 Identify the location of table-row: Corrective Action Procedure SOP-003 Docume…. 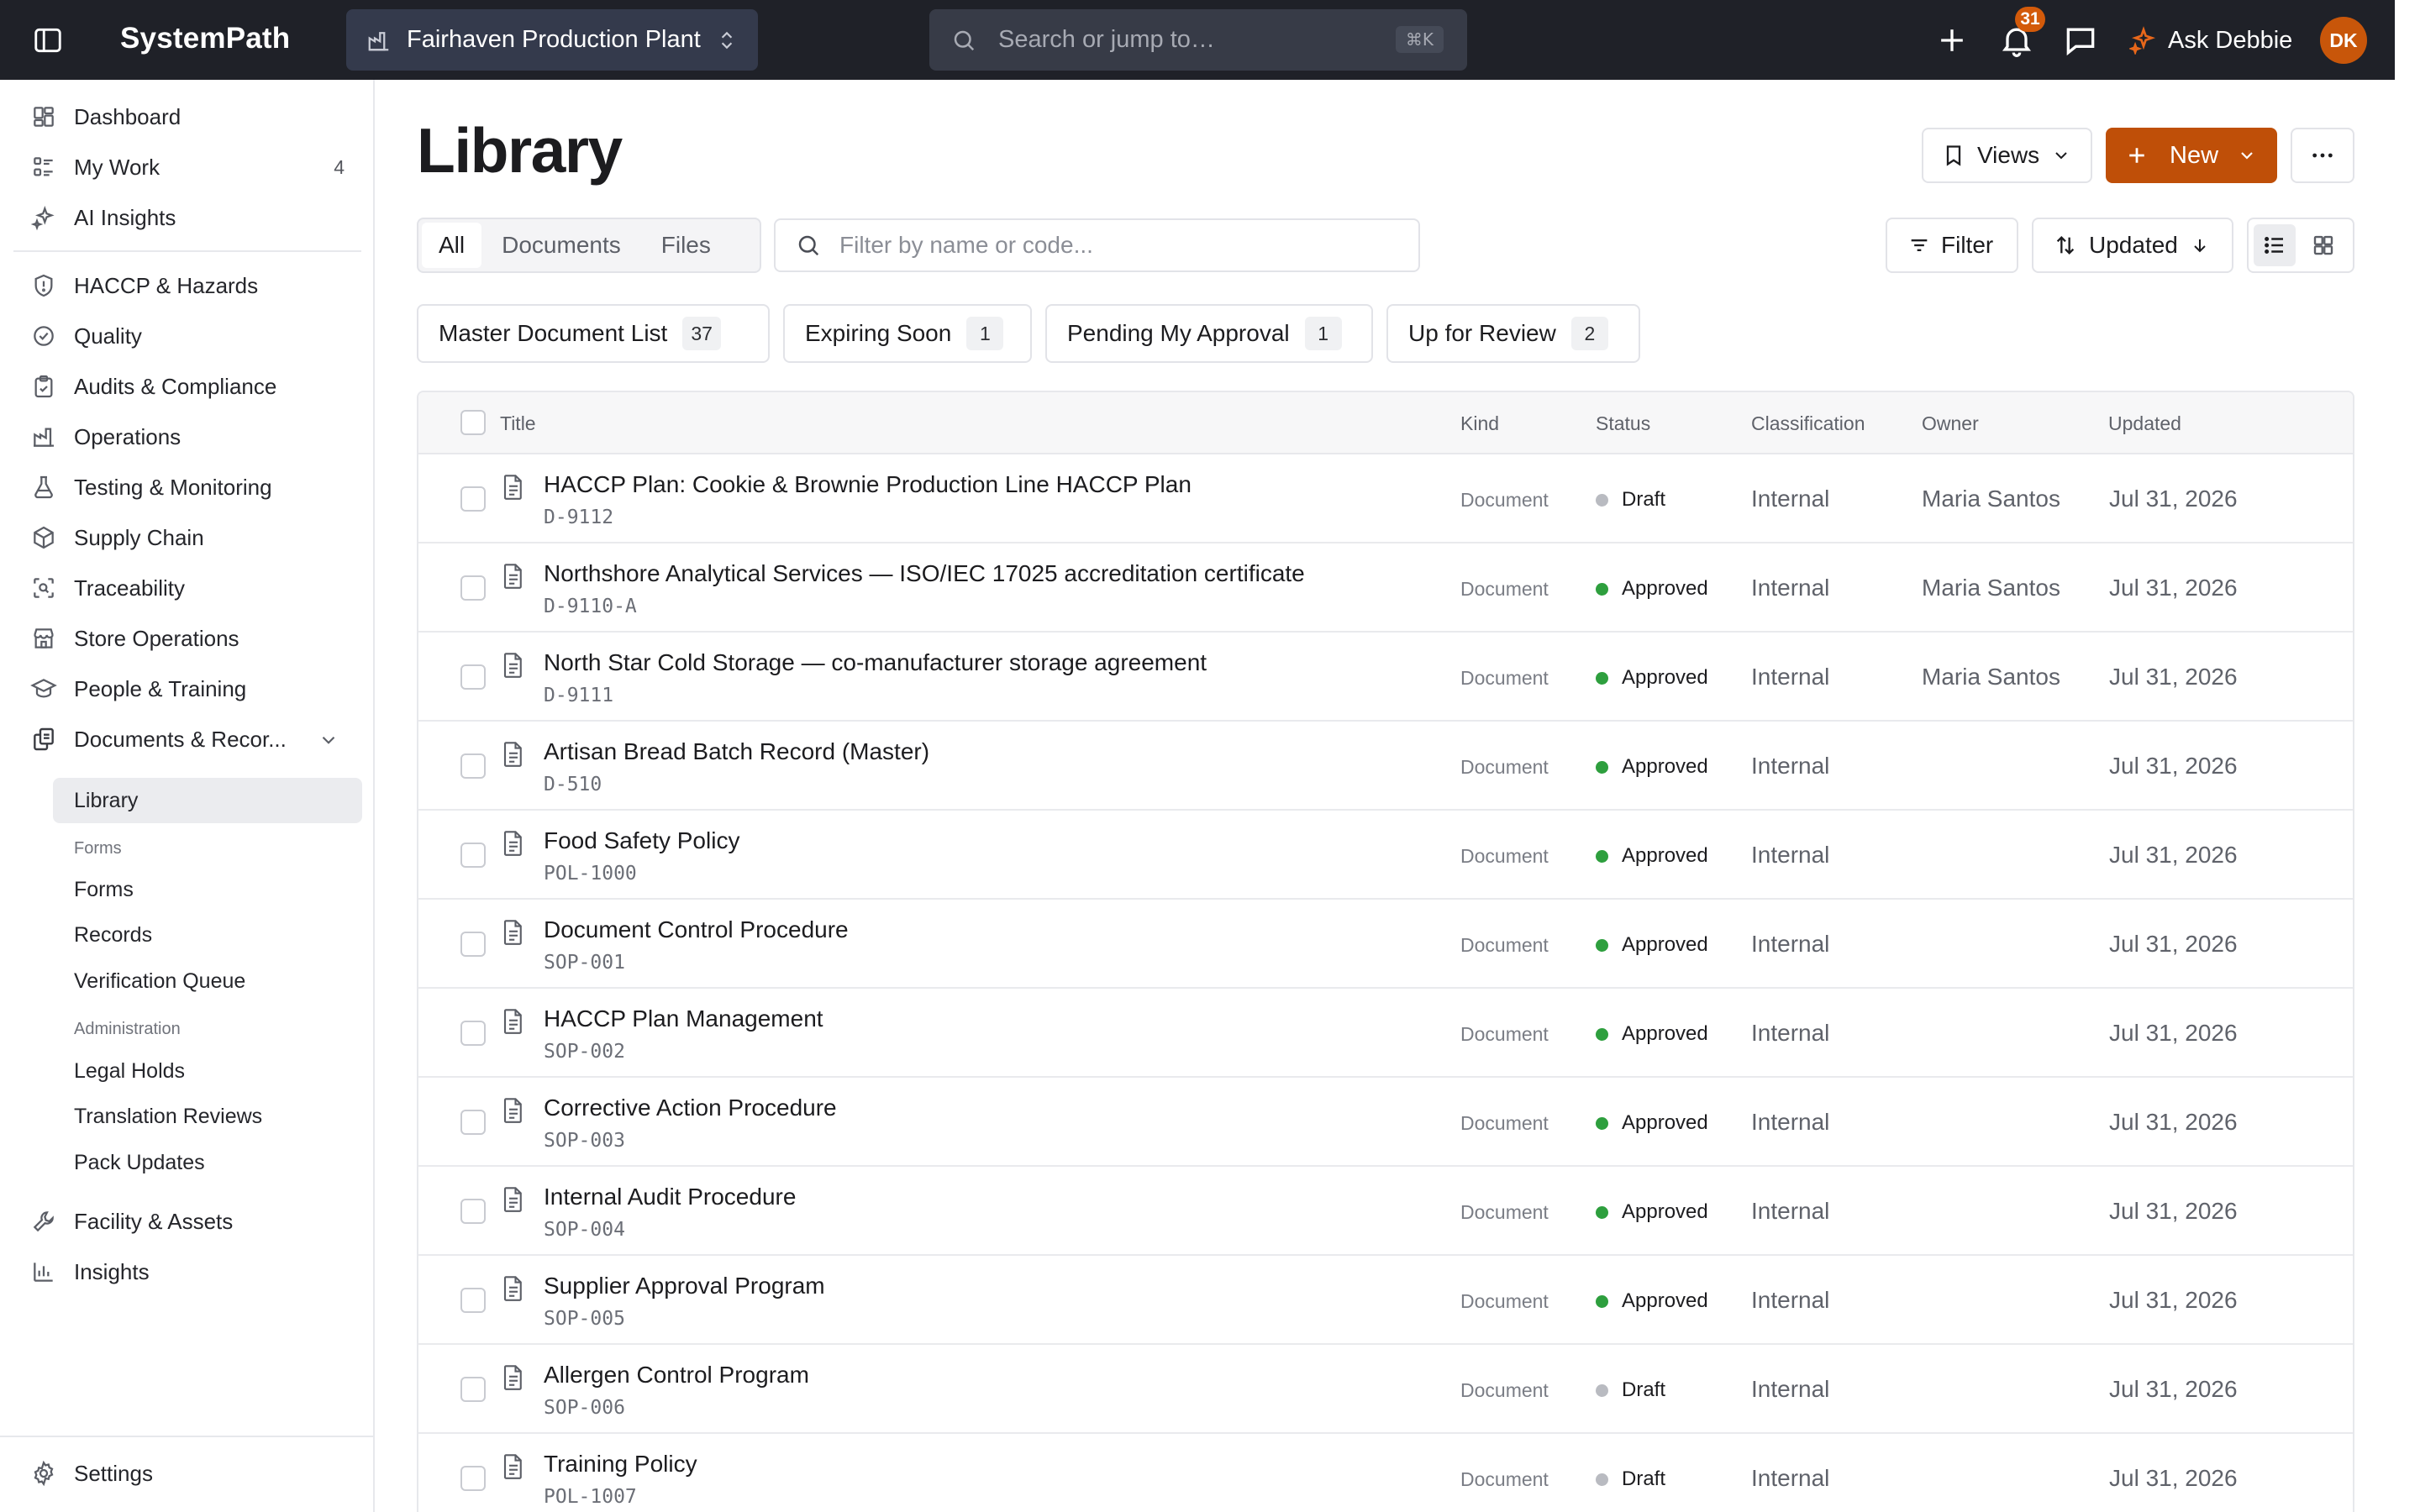
(1385, 1122).